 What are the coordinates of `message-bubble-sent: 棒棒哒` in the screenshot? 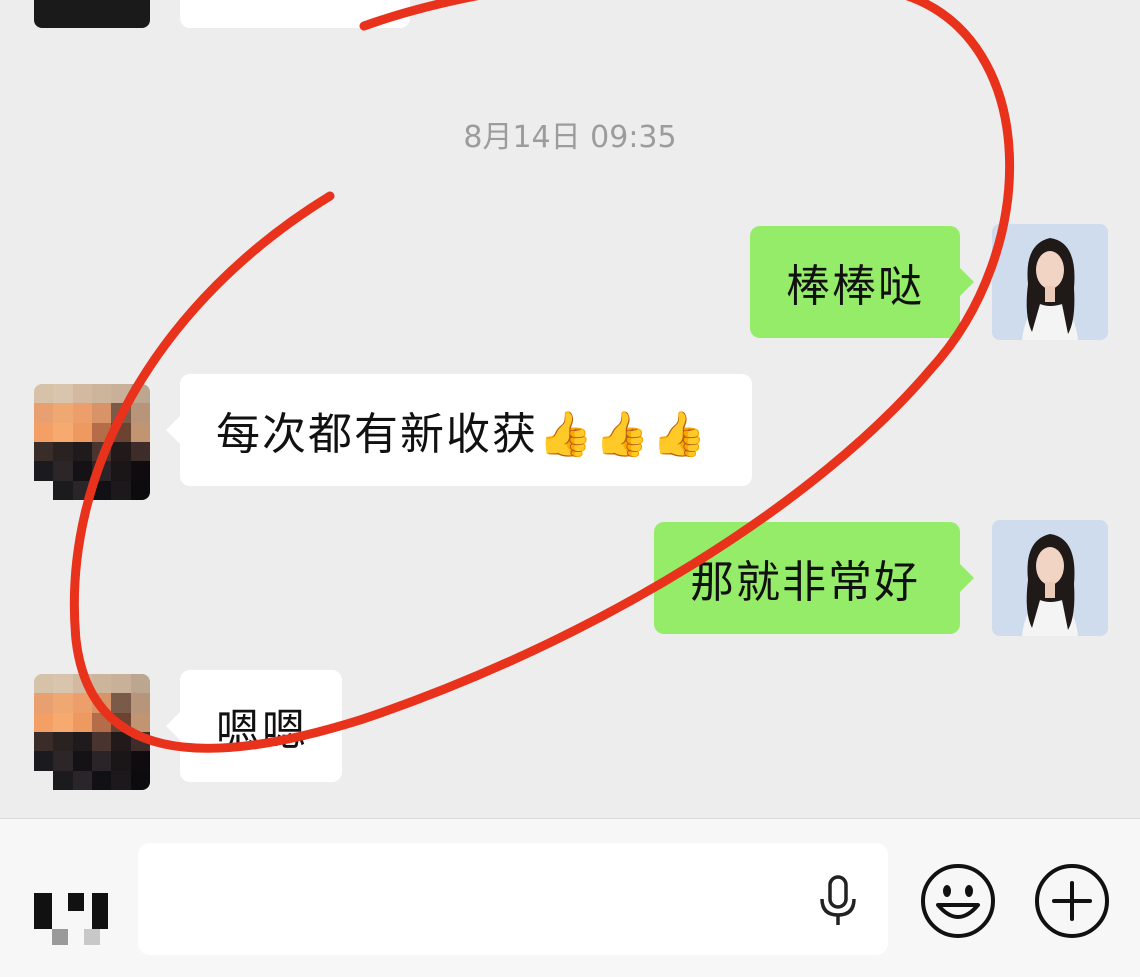 It's located at (862, 282).